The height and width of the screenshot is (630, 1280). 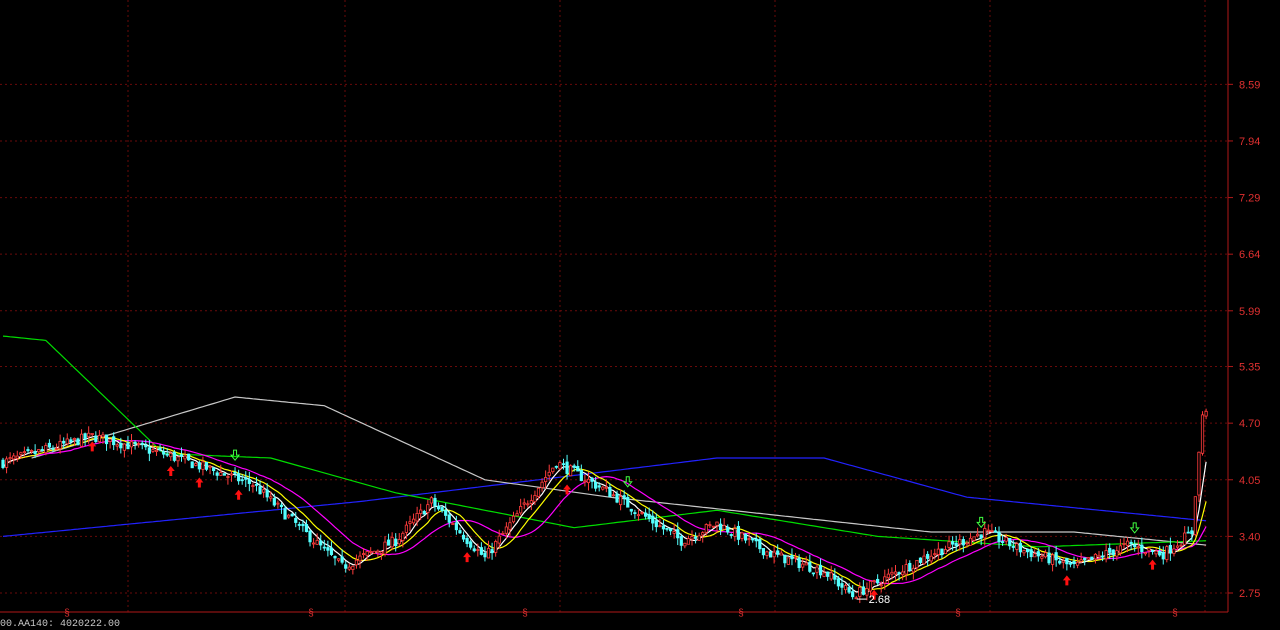 I want to click on sell-arrow-icon, so click(x=1134, y=528).